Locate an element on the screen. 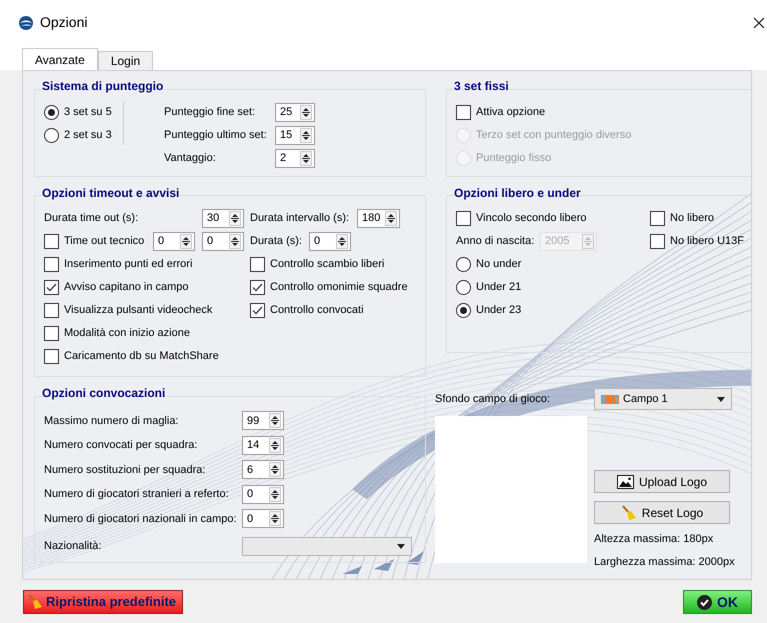 The width and height of the screenshot is (767, 623). radio-label: Under 23 is located at coordinates (499, 310).